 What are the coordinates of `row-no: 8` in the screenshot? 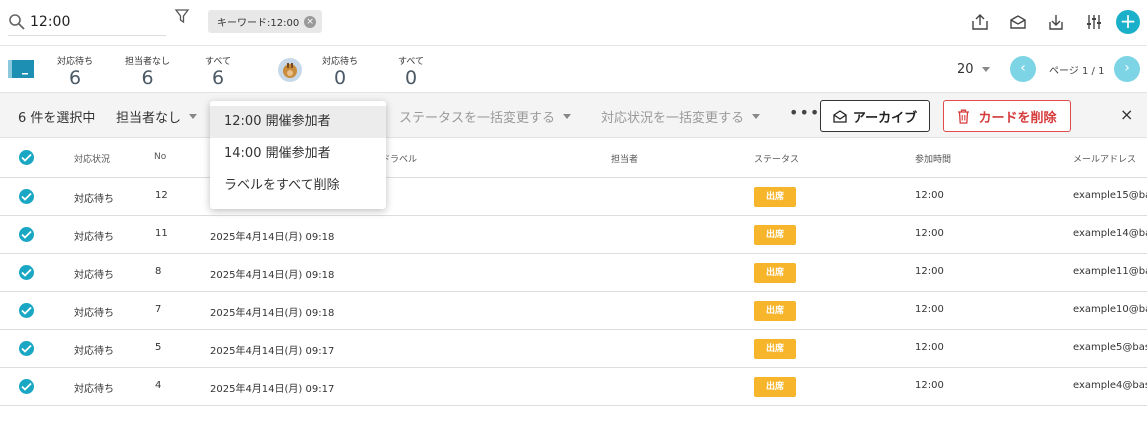 It's located at (158, 271).